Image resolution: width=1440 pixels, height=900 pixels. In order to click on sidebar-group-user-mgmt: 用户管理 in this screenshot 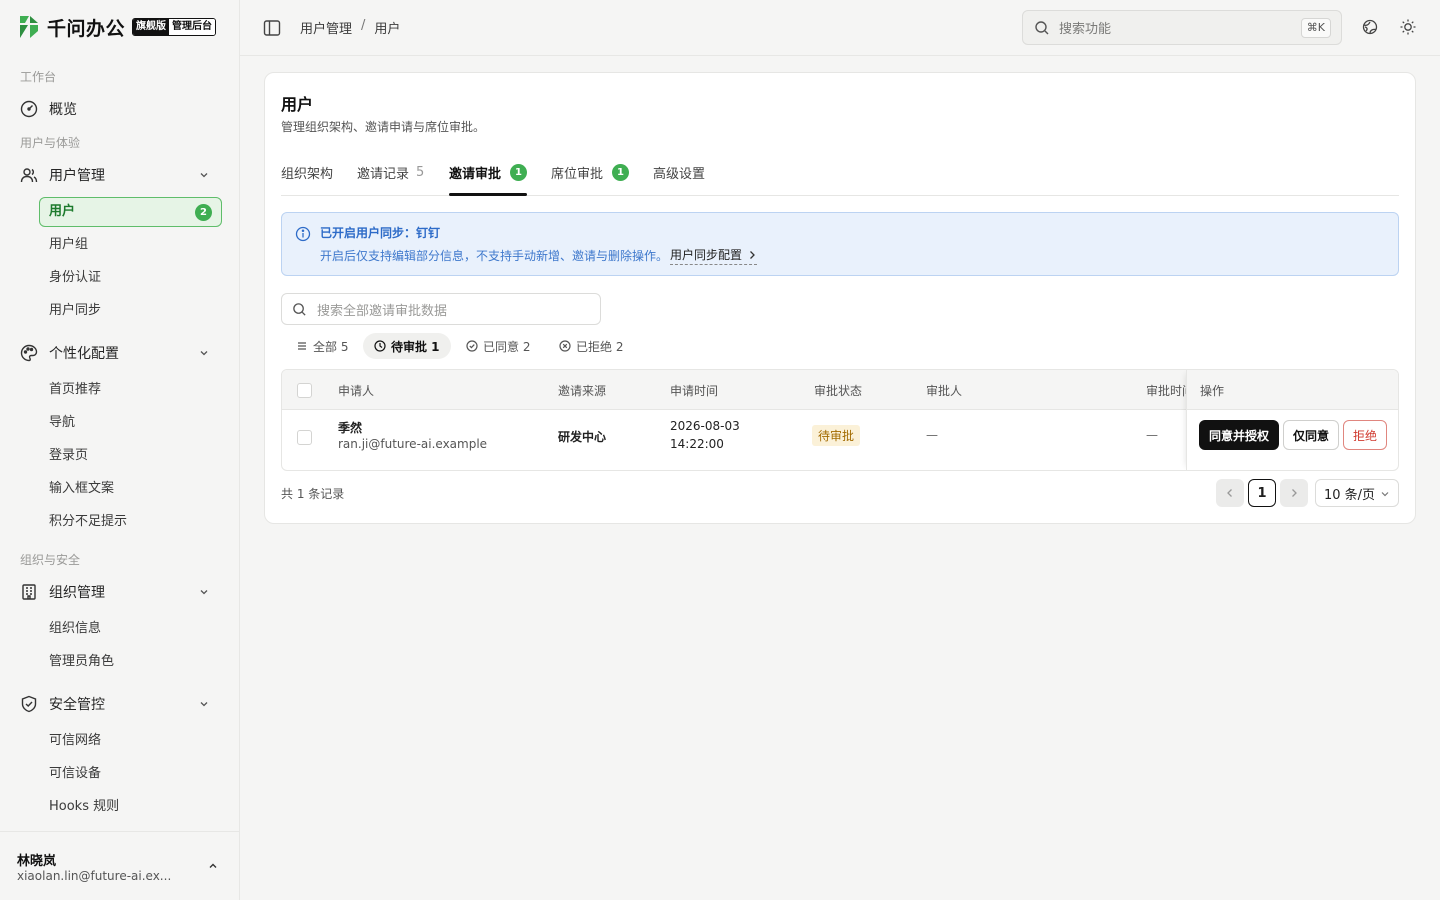, I will do `click(118, 175)`.